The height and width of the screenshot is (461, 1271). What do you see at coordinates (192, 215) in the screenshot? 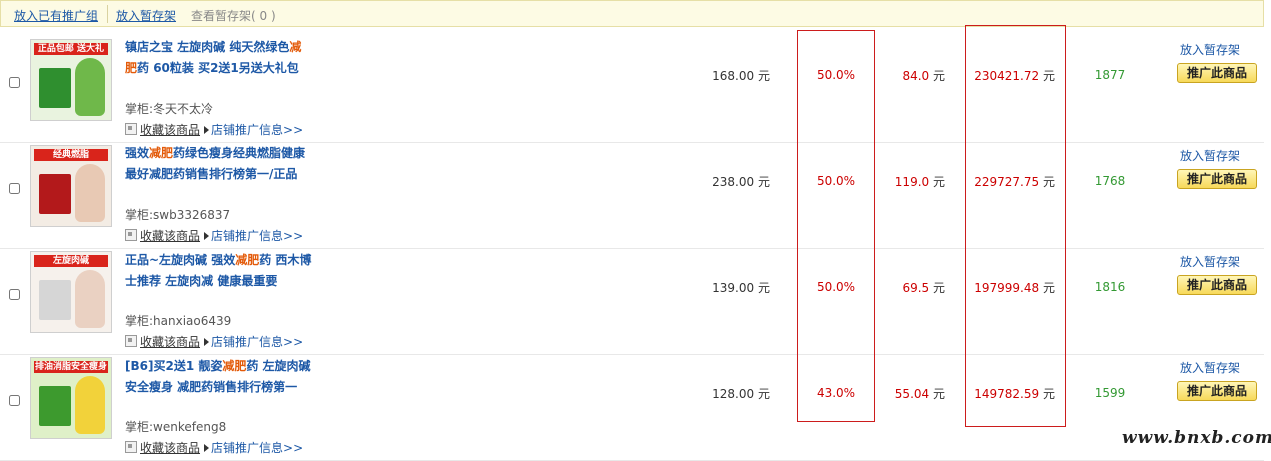
I see `seller-name: swb3326837` at bounding box center [192, 215].